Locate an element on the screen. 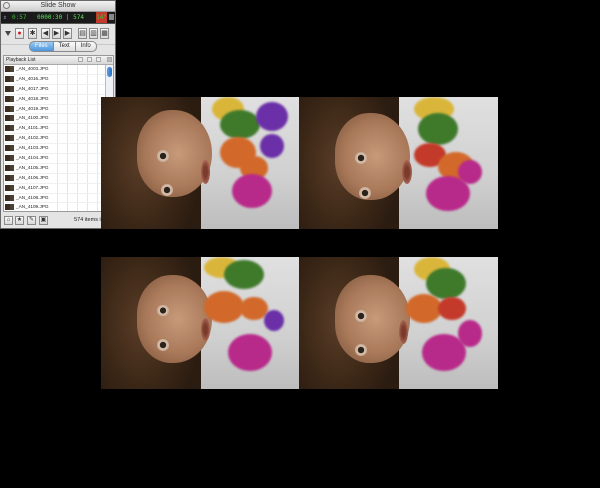 The image size is (600, 488). gear-icon: ✱ is located at coordinates (32, 33).